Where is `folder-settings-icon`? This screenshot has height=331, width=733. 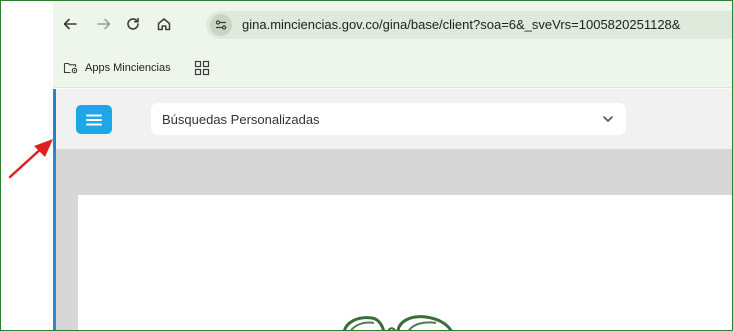 folder-settings-icon is located at coordinates (70, 68).